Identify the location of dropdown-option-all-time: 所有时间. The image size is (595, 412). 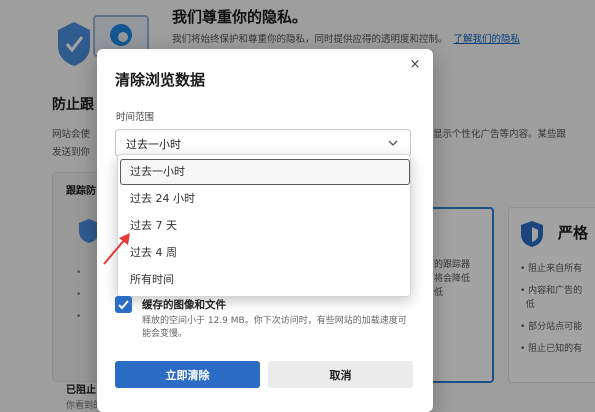
(265, 280).